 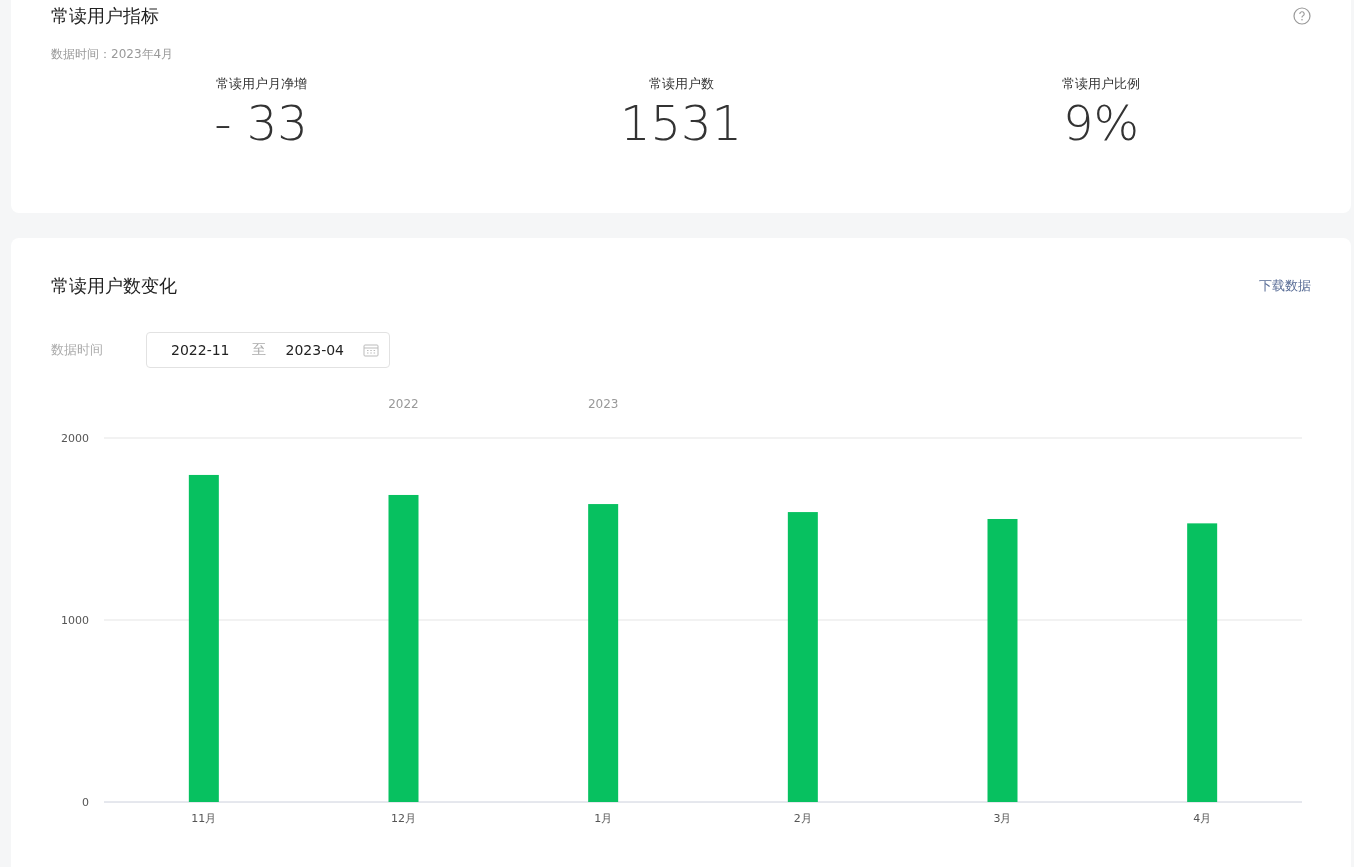 I want to click on card-title: 常读用户数变化, so click(x=114, y=286).